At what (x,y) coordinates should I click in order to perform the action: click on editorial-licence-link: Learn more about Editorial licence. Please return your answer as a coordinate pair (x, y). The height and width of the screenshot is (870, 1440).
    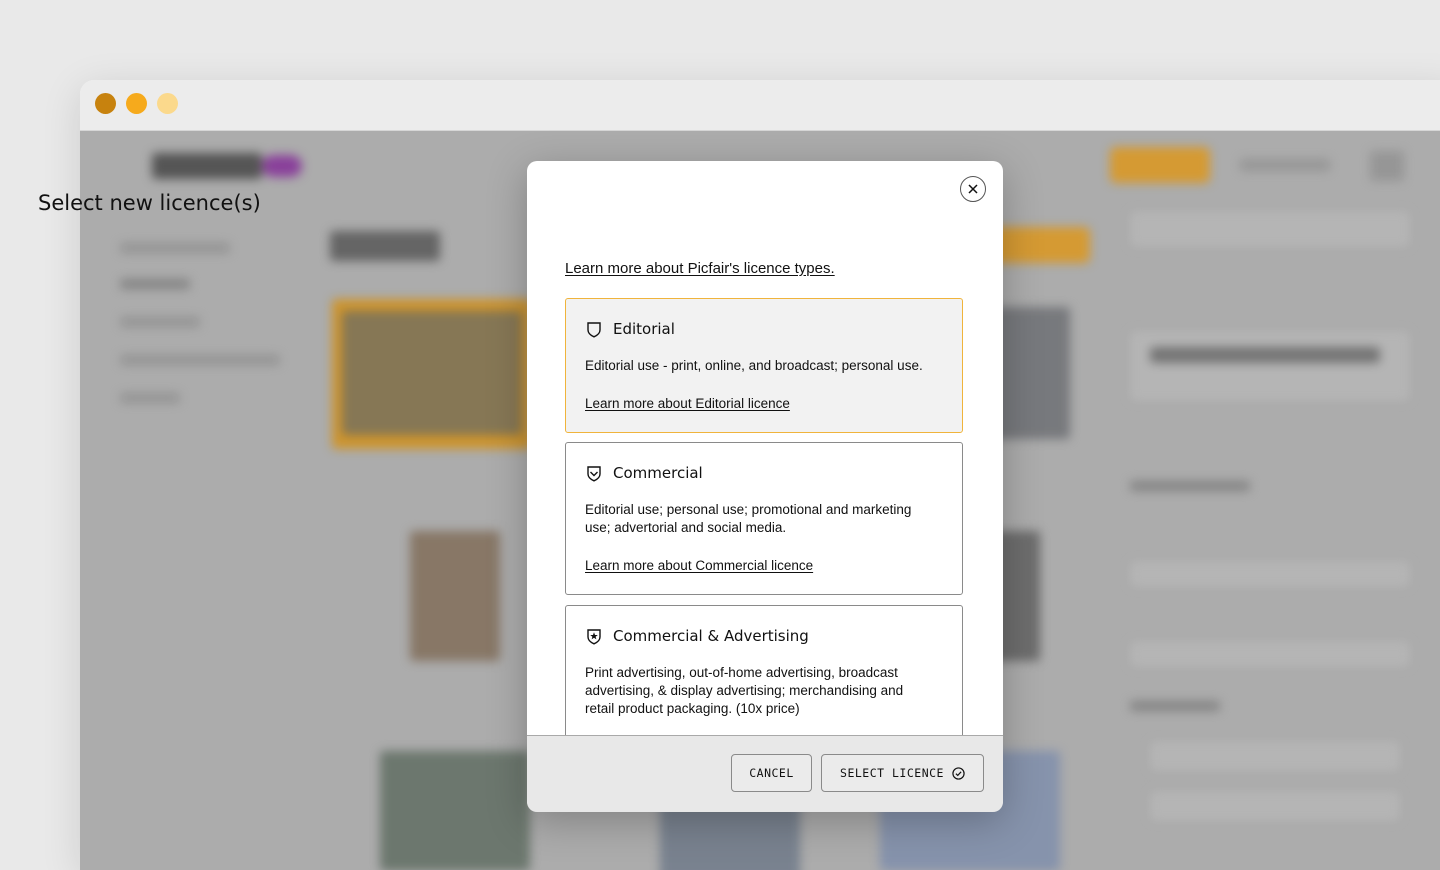
    Looking at the image, I should click on (687, 403).